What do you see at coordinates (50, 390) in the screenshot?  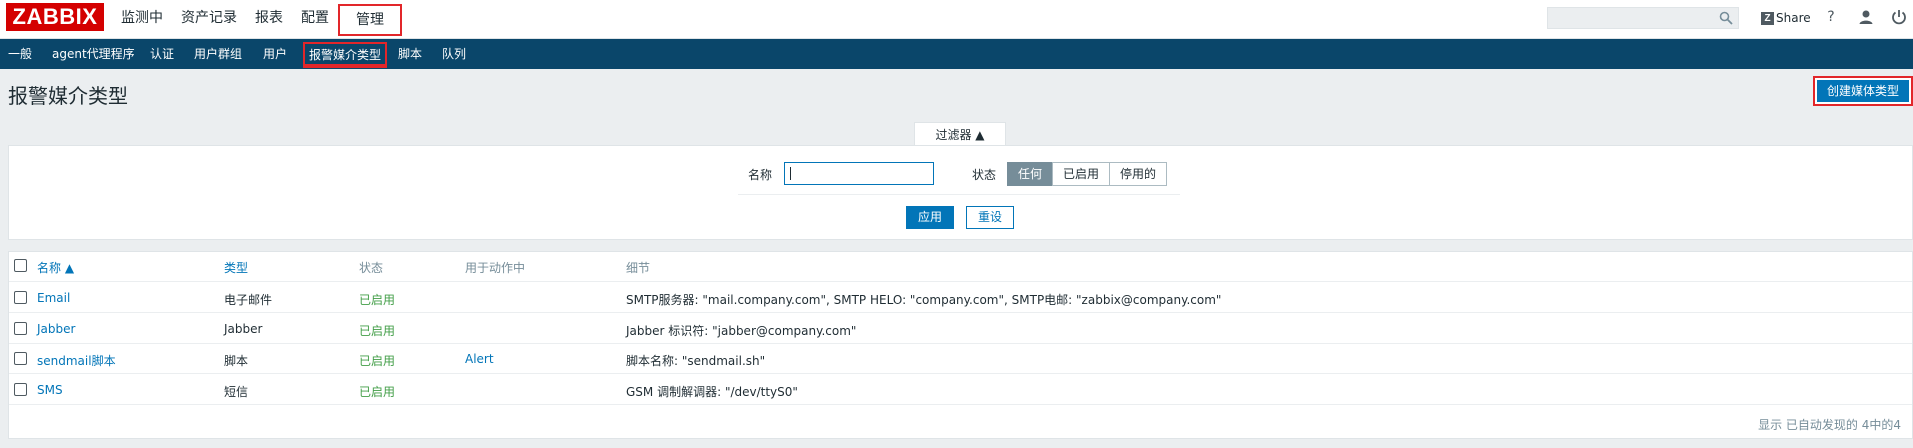 I see `media-type-name-link: SMS` at bounding box center [50, 390].